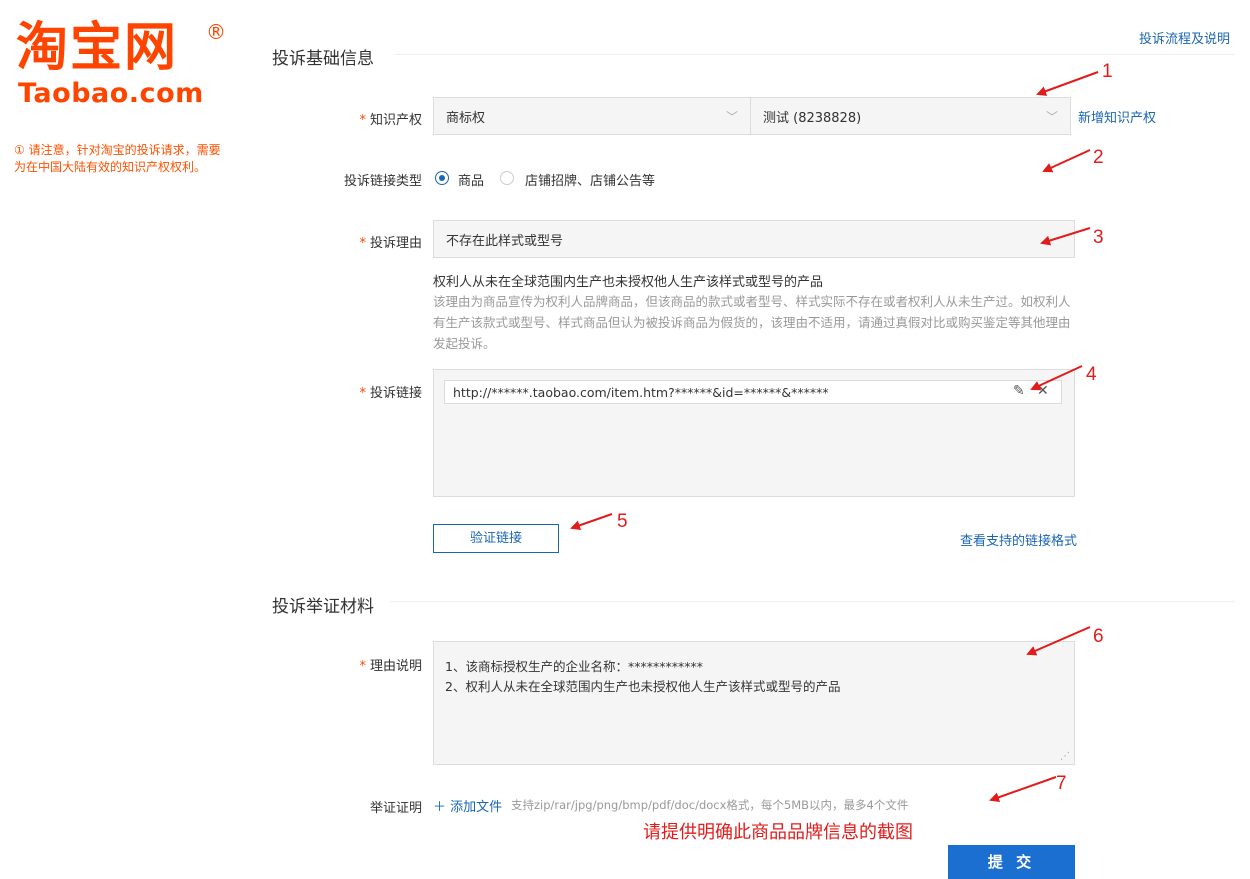  I want to click on annotation-number-7: 7, so click(1061, 783).